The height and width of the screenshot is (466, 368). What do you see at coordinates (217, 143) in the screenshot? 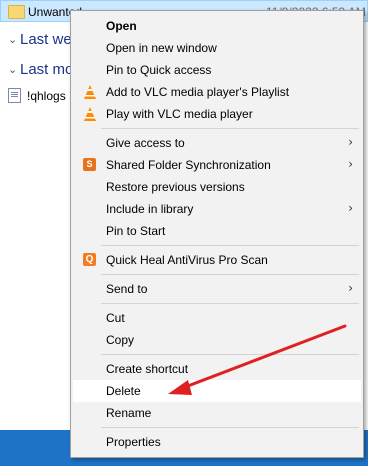
I see `menu-item-give-access-to: Give access to ›` at bounding box center [217, 143].